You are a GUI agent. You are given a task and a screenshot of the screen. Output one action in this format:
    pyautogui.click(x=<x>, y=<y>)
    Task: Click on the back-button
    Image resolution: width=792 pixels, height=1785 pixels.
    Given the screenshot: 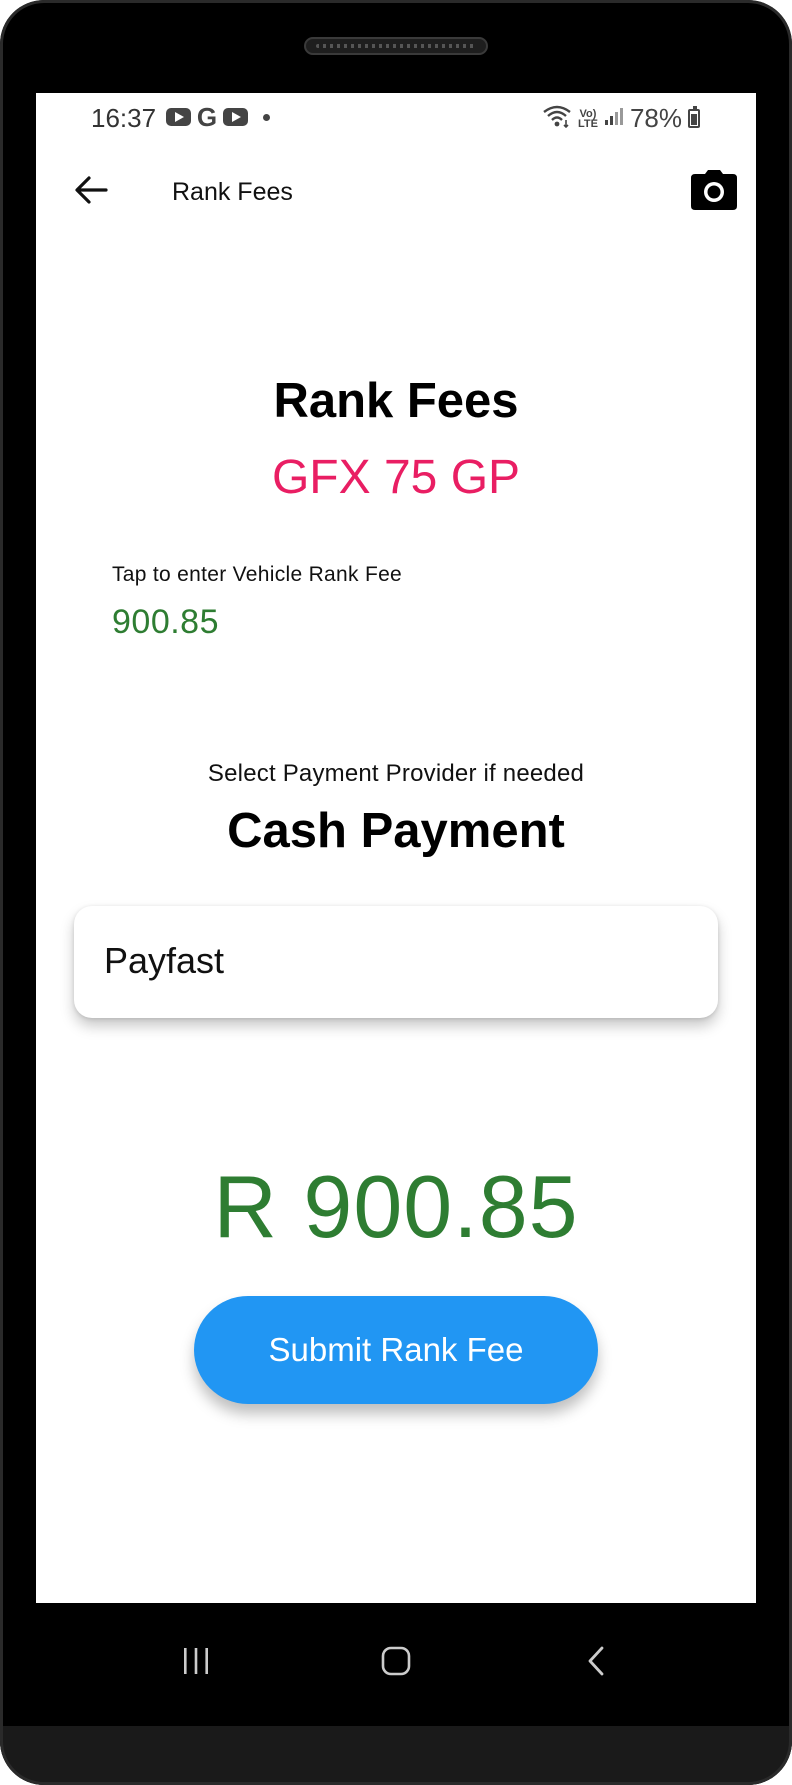 What is the action you would take?
    pyautogui.click(x=91, y=192)
    